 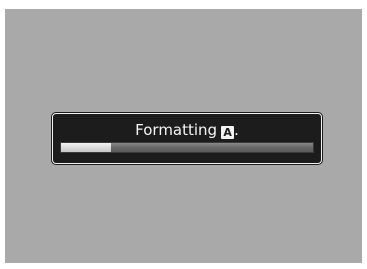 What do you see at coordinates (236, 130) in the screenshot?
I see `dialog-title-suffix: .` at bounding box center [236, 130].